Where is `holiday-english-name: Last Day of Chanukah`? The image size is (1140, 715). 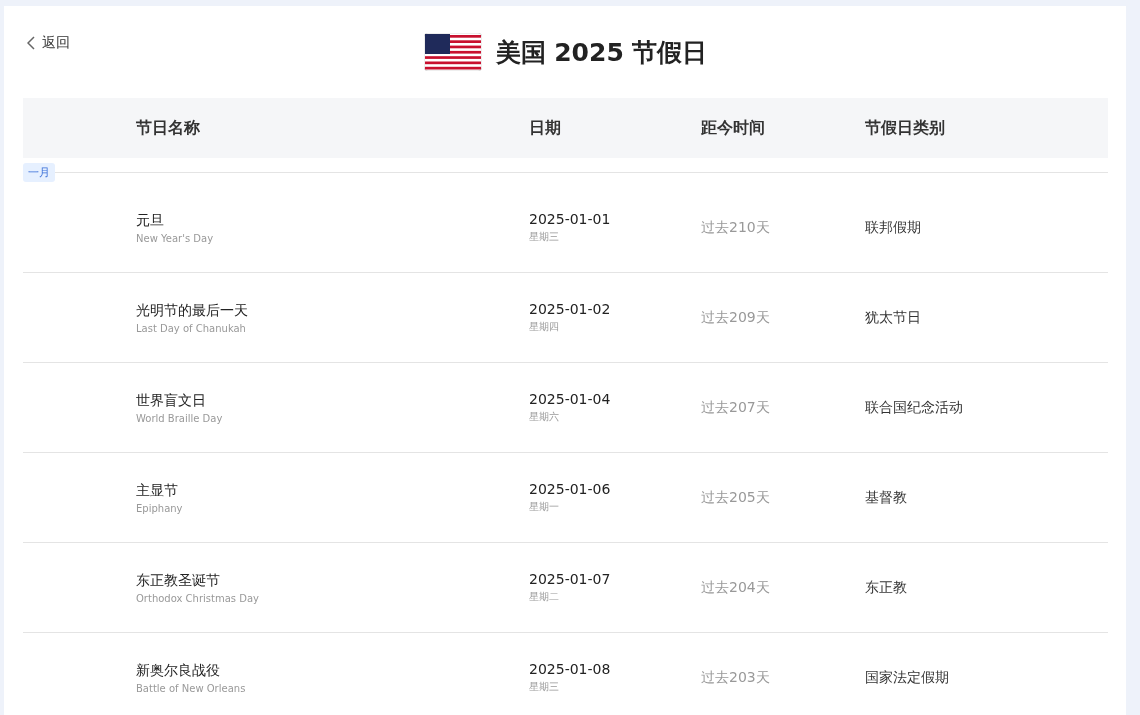
holiday-english-name: Last Day of Chanukah is located at coordinates (191, 328).